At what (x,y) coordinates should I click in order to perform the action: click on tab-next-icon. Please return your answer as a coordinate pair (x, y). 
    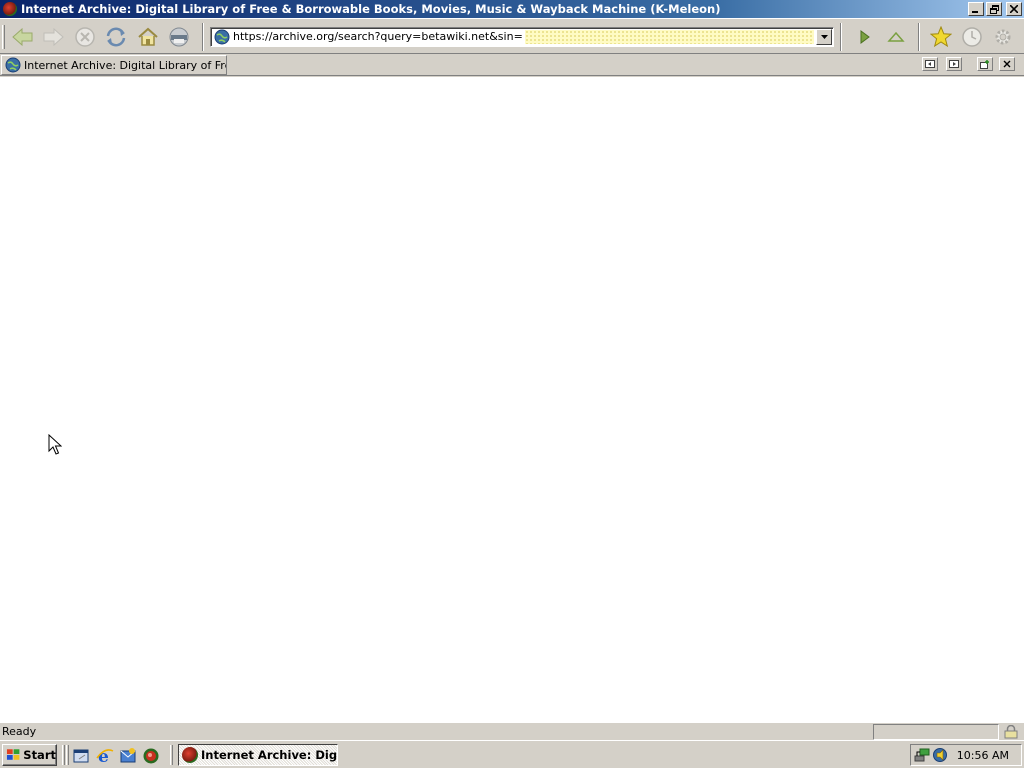
    Looking at the image, I should click on (954, 64).